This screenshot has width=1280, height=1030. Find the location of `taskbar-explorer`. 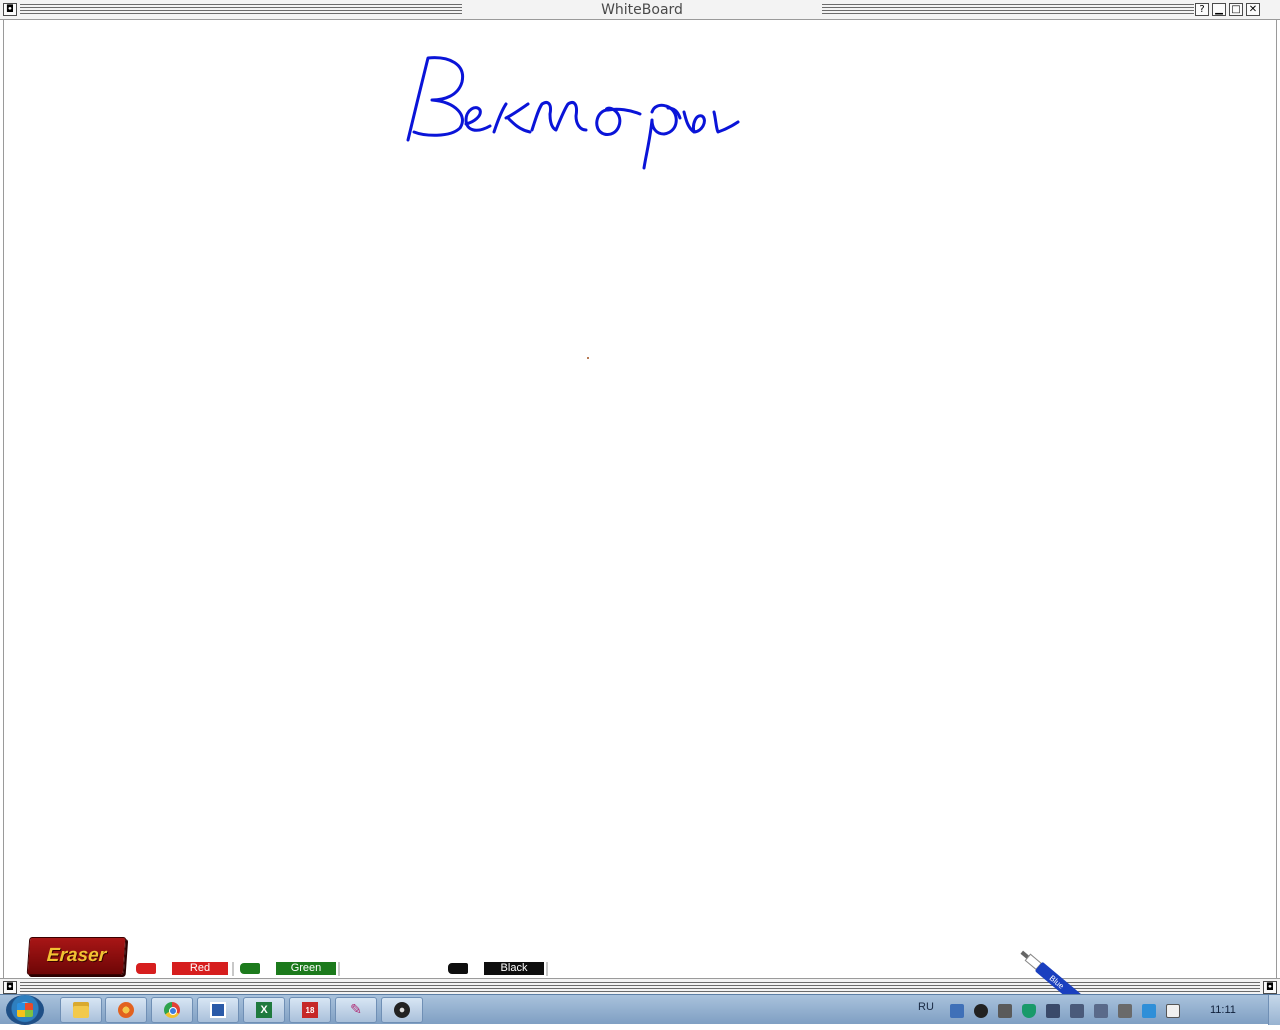

taskbar-explorer is located at coordinates (81, 1010).